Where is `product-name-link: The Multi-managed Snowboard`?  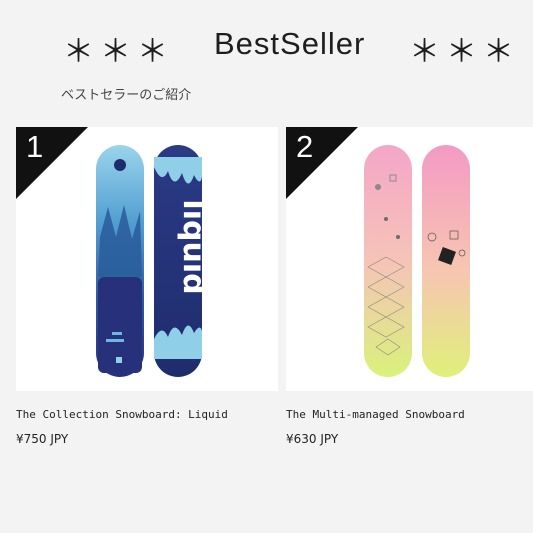
product-name-link: The Multi-managed Snowboard is located at coordinates (375, 414).